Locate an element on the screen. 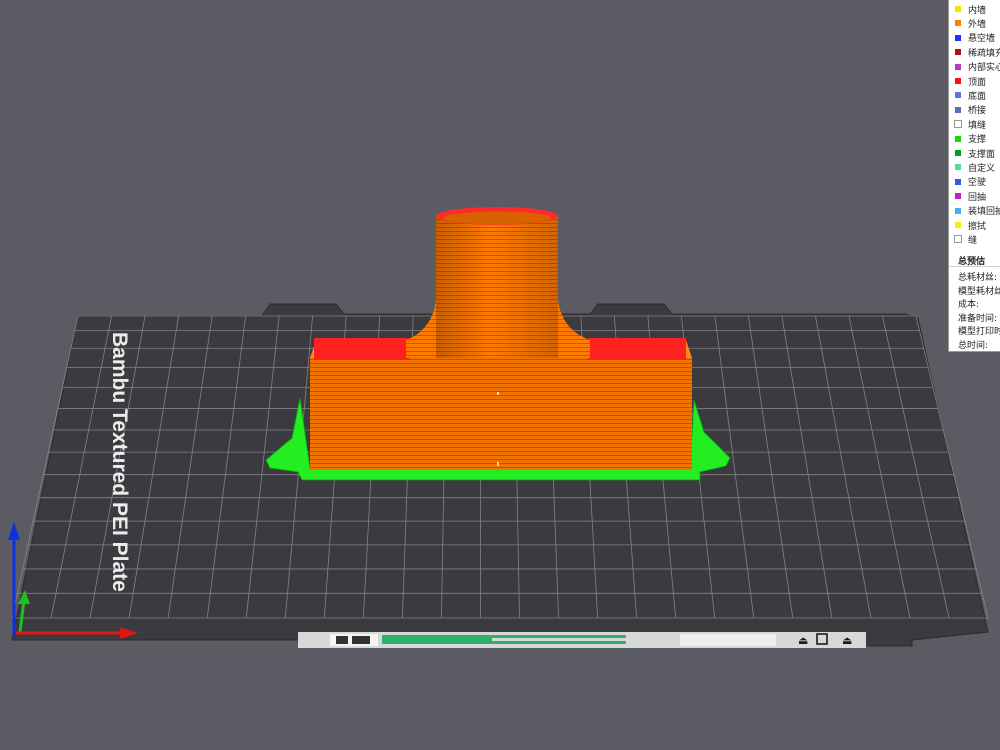  legend-item-label: 底面 is located at coordinates (977, 96).